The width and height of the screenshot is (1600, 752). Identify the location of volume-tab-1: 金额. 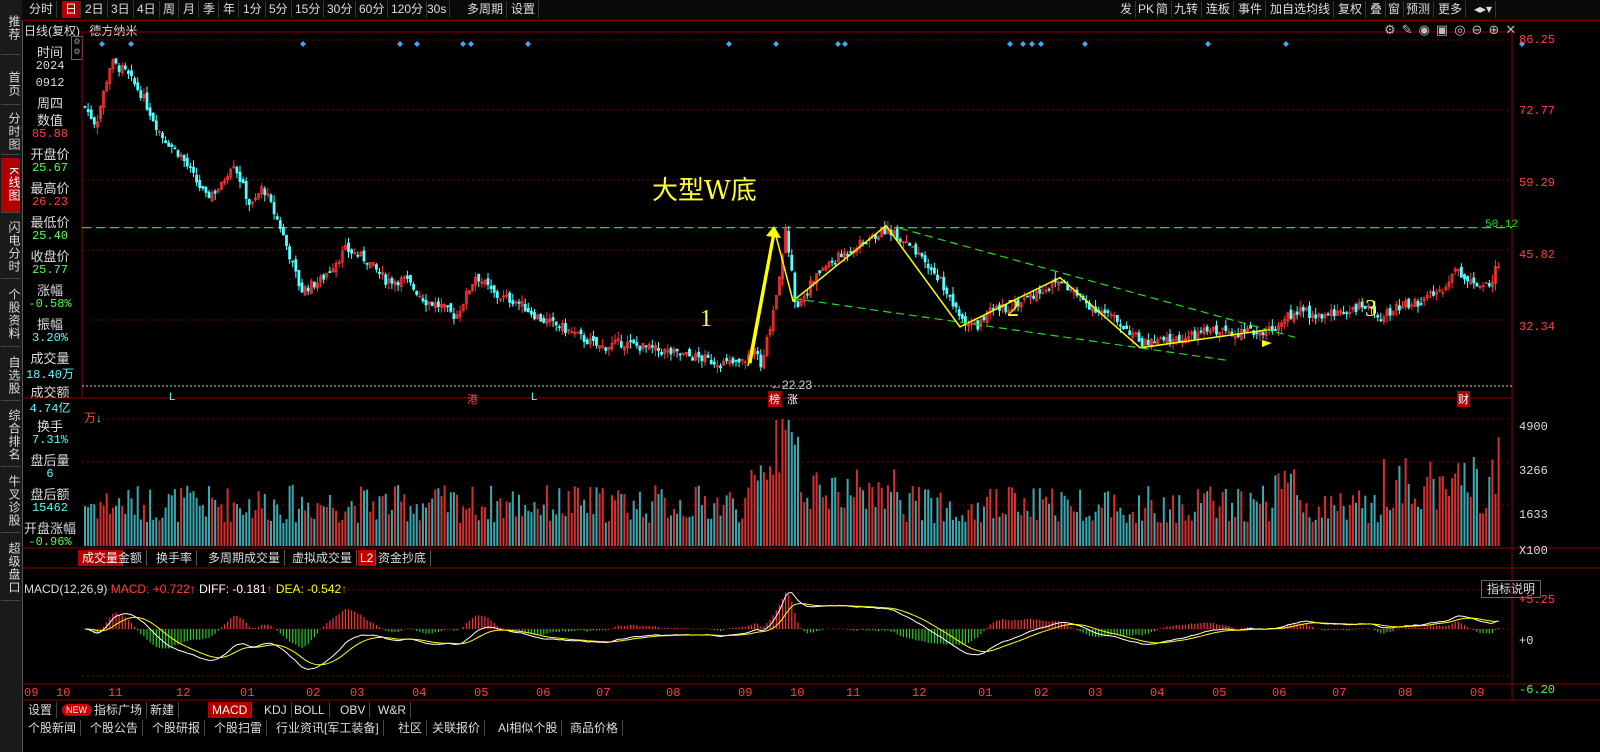
(131, 558).